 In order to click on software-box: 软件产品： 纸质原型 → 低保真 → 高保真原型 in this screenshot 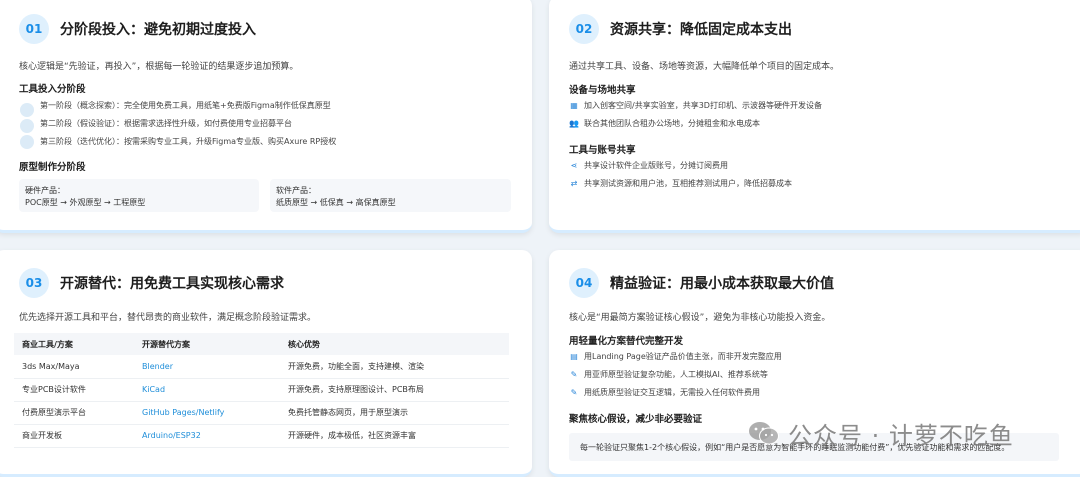, I will do `click(390, 195)`.